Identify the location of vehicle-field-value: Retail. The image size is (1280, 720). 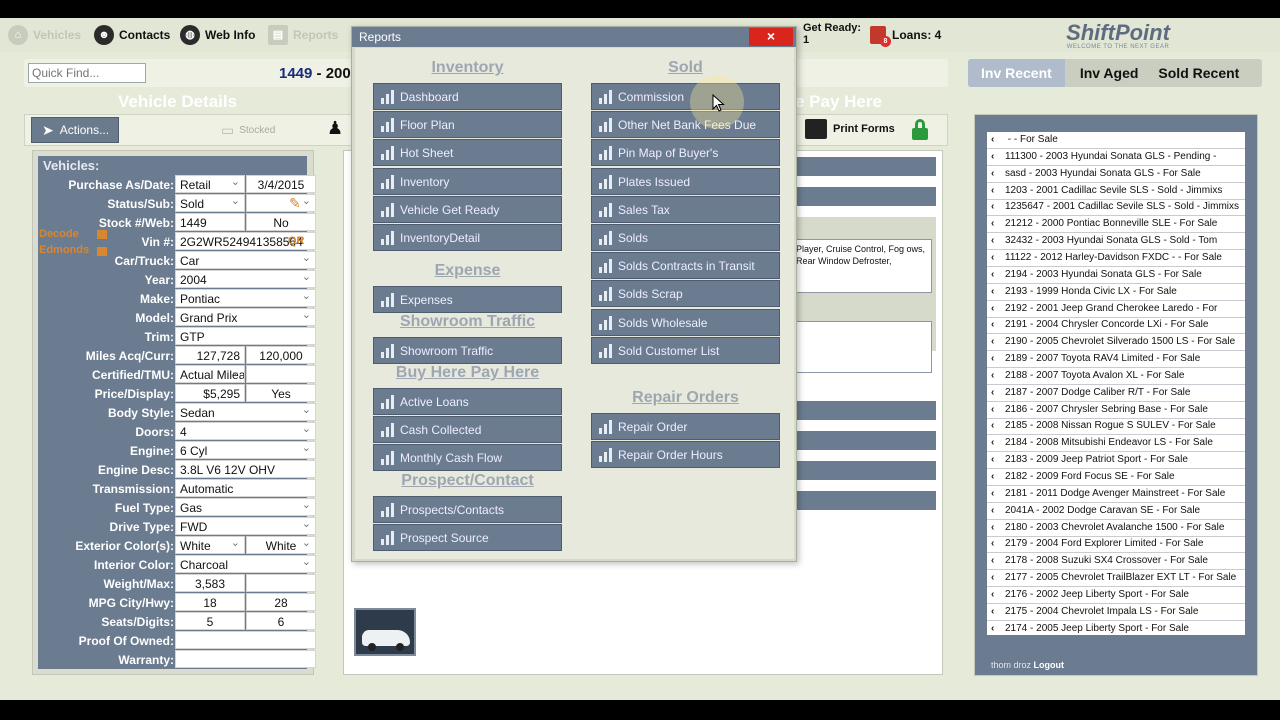
(210, 184).